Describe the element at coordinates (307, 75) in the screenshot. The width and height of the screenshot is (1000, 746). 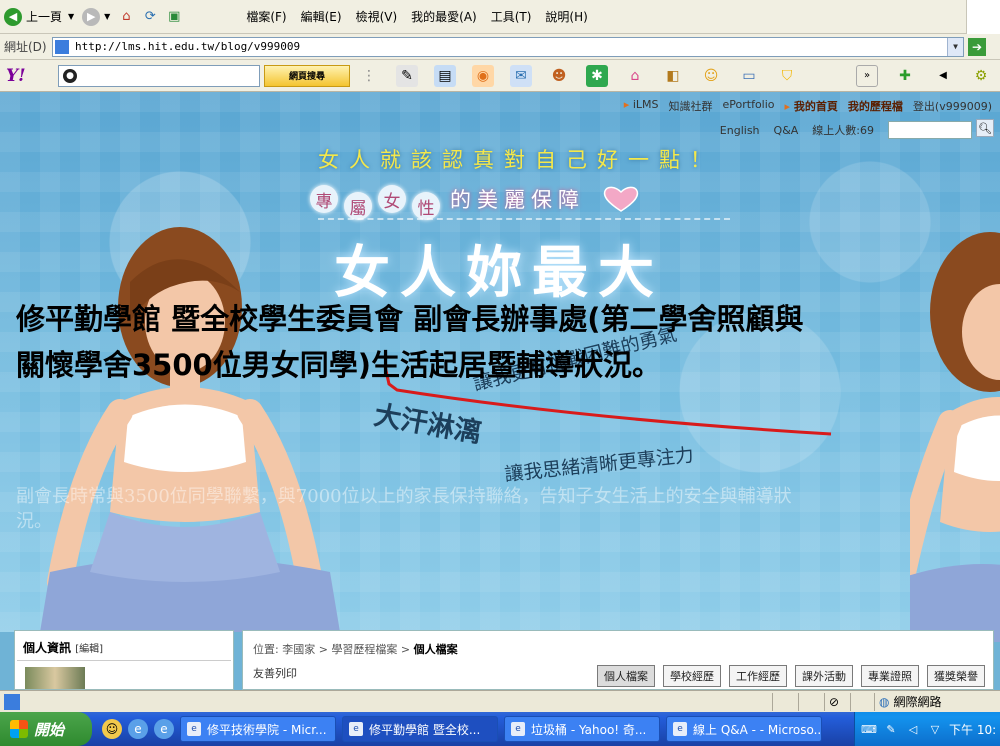
I see `yahoo-search-button: 網頁搜尋` at that location.